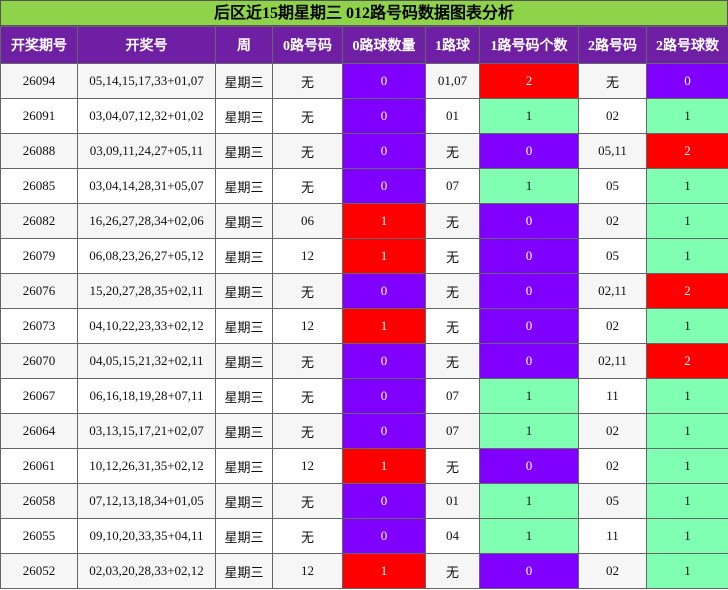 The width and height of the screenshot is (728, 590). Describe the element at coordinates (39, 186) in the screenshot. I see `cell-issue: 26085` at that location.